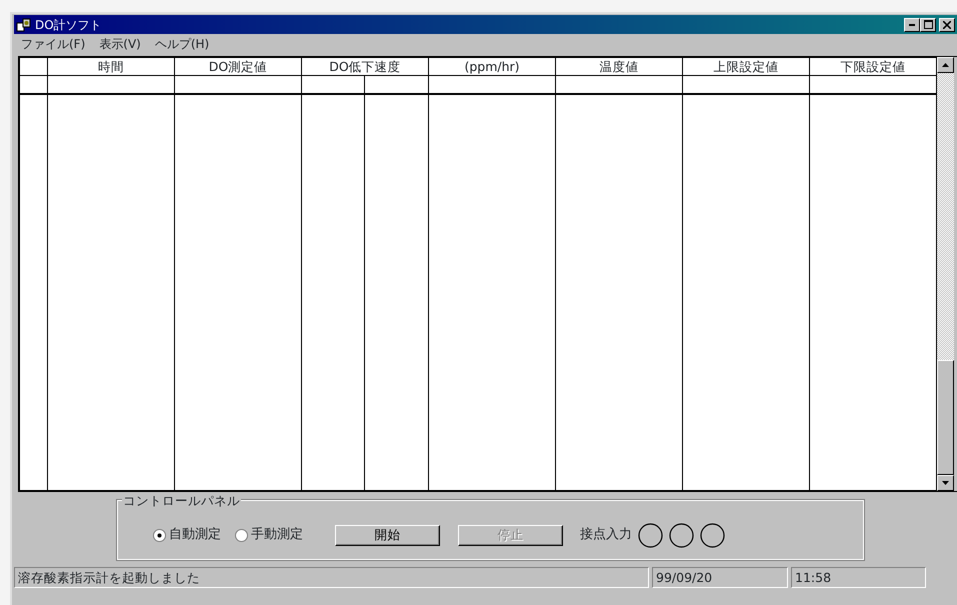 The height and width of the screenshot is (605, 957). What do you see at coordinates (195, 535) in the screenshot?
I see `radio-label: 自動測定` at bounding box center [195, 535].